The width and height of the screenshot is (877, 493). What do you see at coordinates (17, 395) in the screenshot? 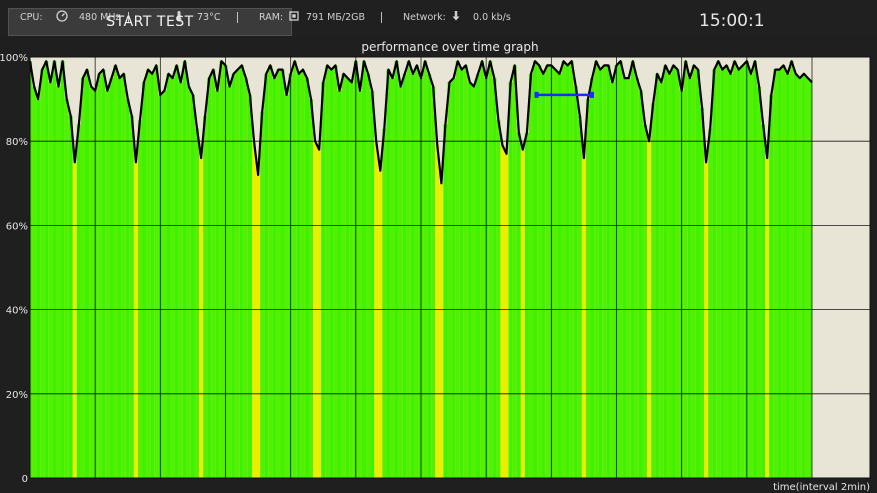
I see `y-tick-label: 20%` at bounding box center [17, 395].